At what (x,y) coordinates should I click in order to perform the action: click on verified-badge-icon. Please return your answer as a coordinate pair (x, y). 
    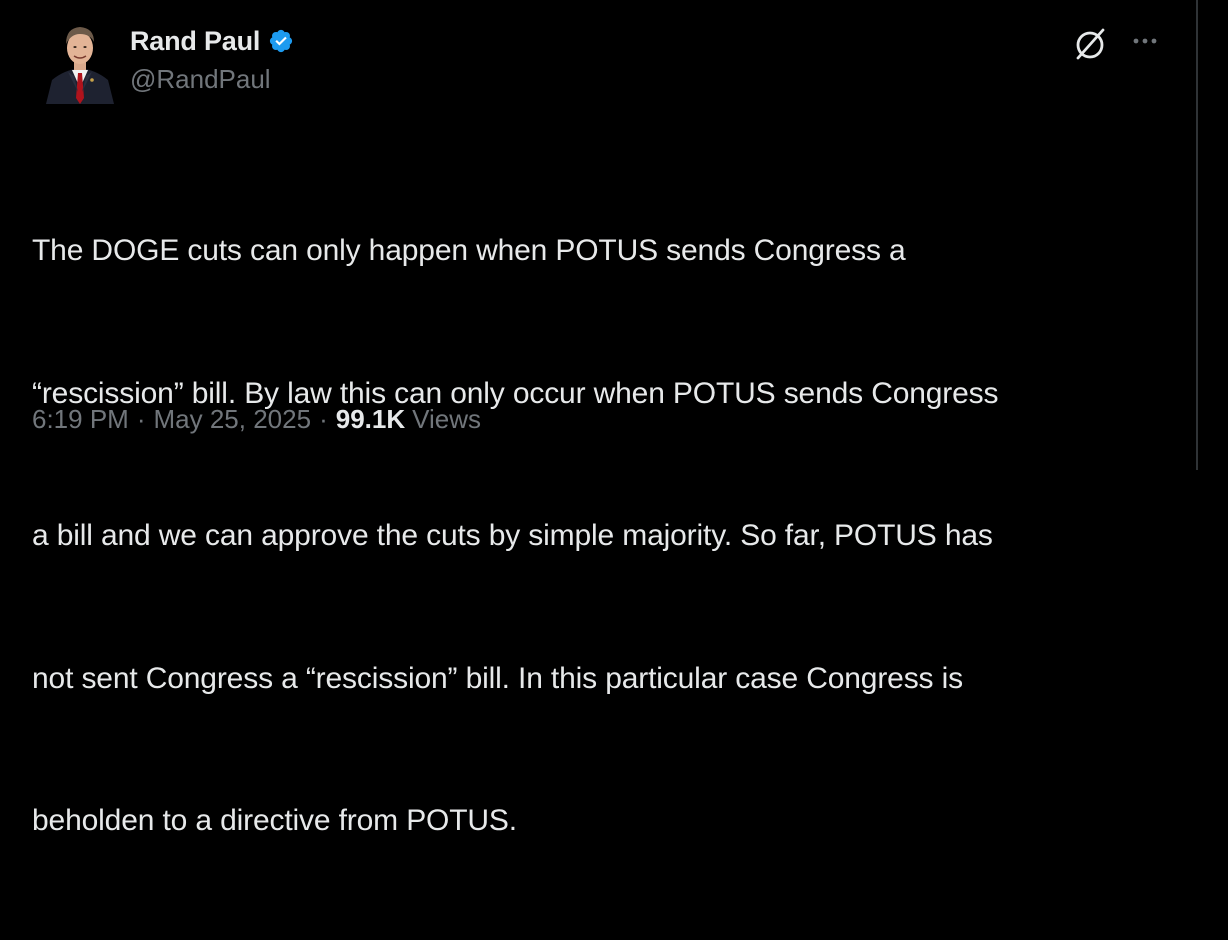
    Looking at the image, I should click on (281, 41).